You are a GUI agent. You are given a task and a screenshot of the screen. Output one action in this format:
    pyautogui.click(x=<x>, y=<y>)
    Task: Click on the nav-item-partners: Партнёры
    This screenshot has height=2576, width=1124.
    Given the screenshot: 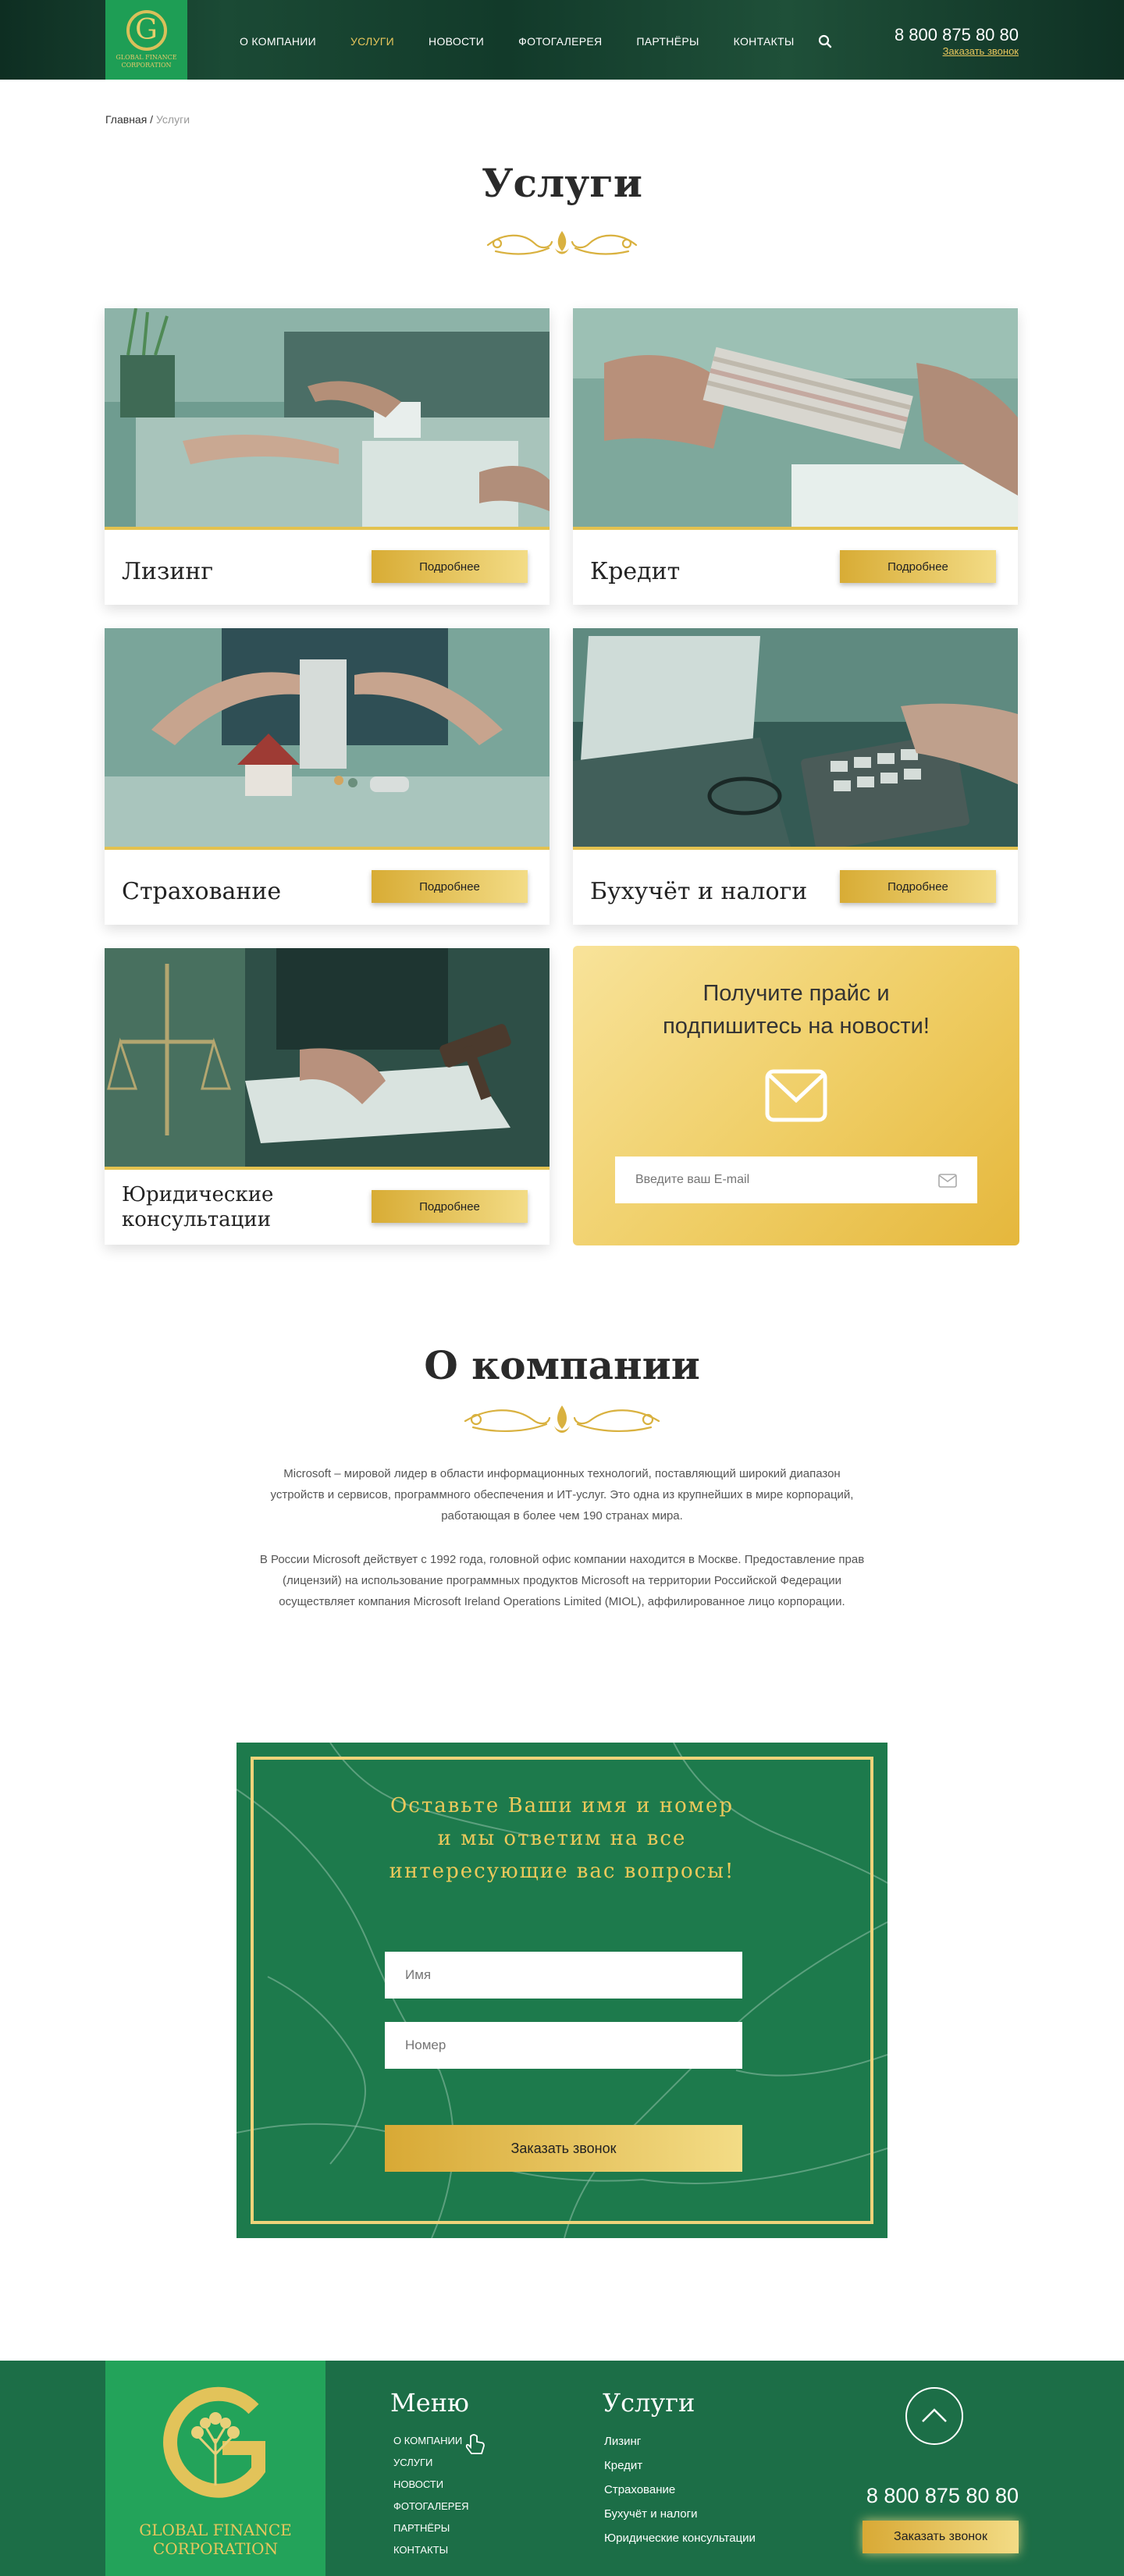 What is the action you would take?
    pyautogui.click(x=668, y=41)
    